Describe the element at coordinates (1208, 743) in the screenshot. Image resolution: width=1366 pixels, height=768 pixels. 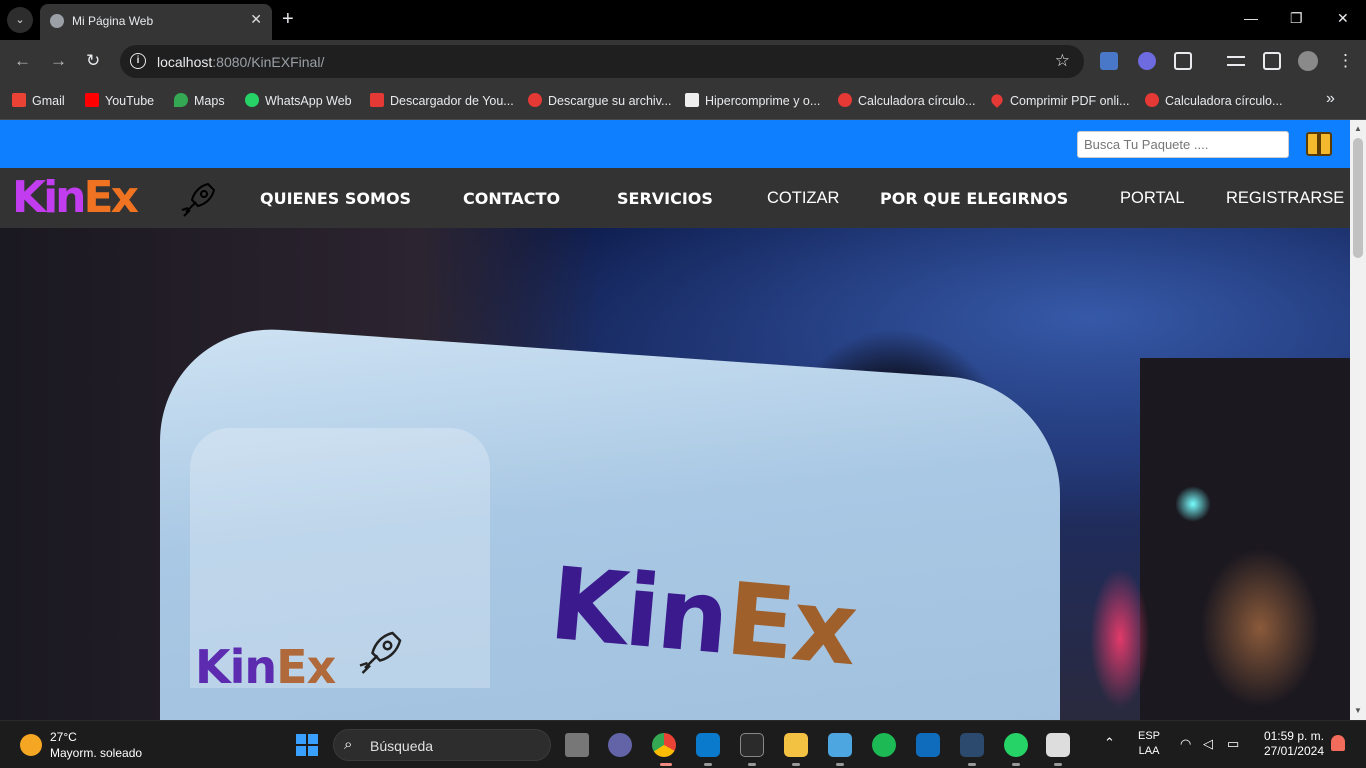
I see `volume-icon: ◁` at that location.